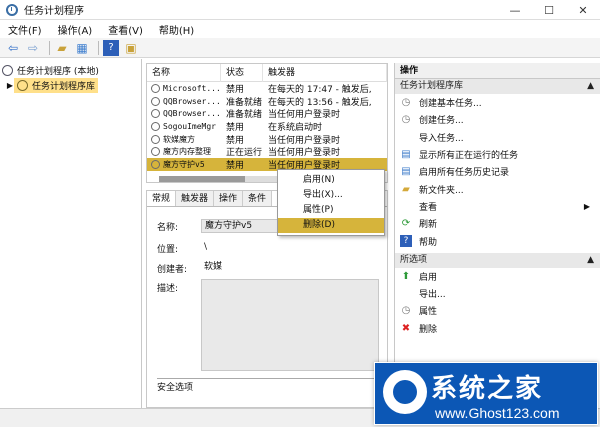 This screenshot has width=600, height=427. I want to click on author-label: 创建者:, so click(172, 269).